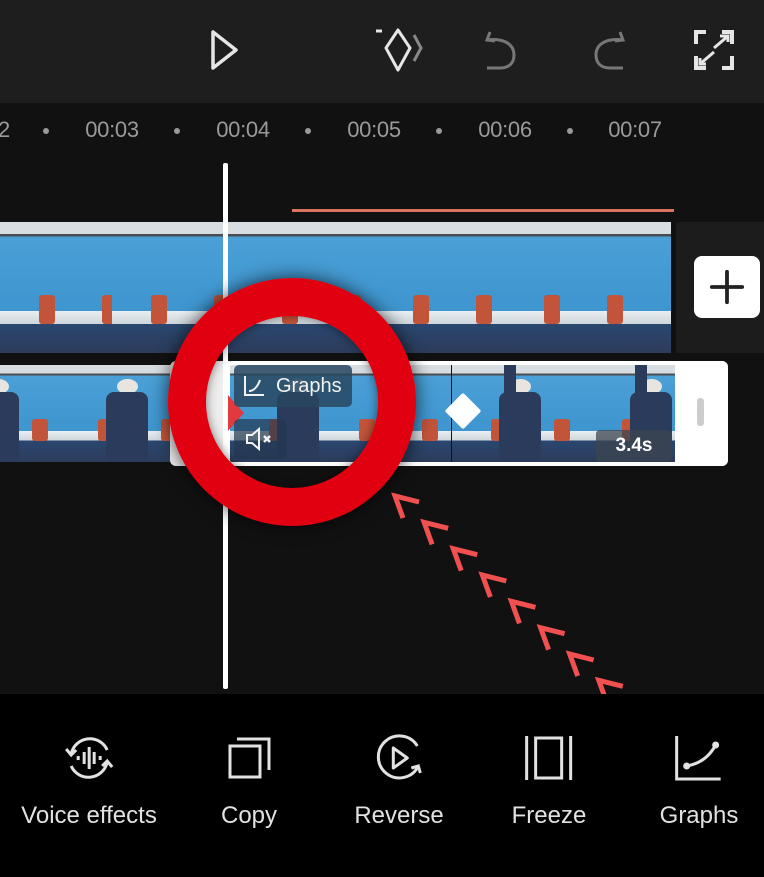 The height and width of the screenshot is (877, 764). I want to click on tool-voice-effects: Voice effects, so click(89, 780).